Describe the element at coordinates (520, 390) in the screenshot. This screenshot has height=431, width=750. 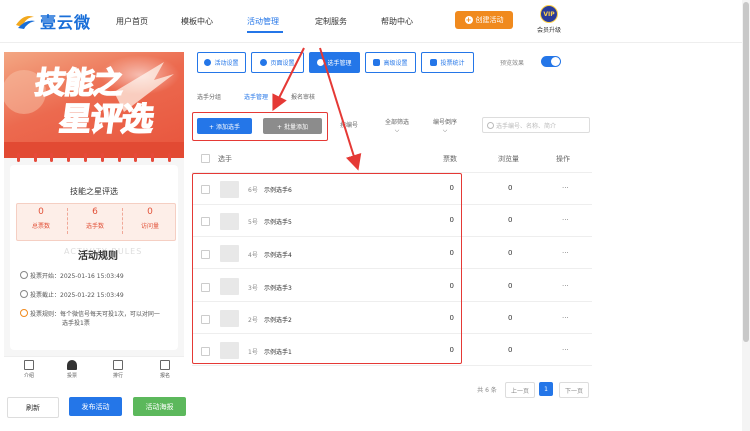
I see `pagination-prev-button: 上一页` at that location.